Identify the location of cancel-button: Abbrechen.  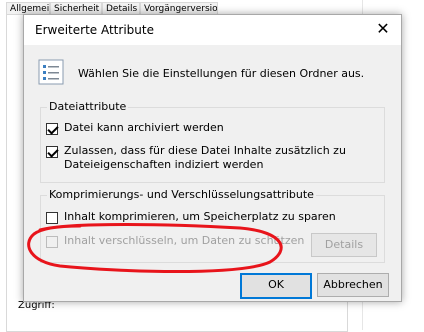
(353, 285).